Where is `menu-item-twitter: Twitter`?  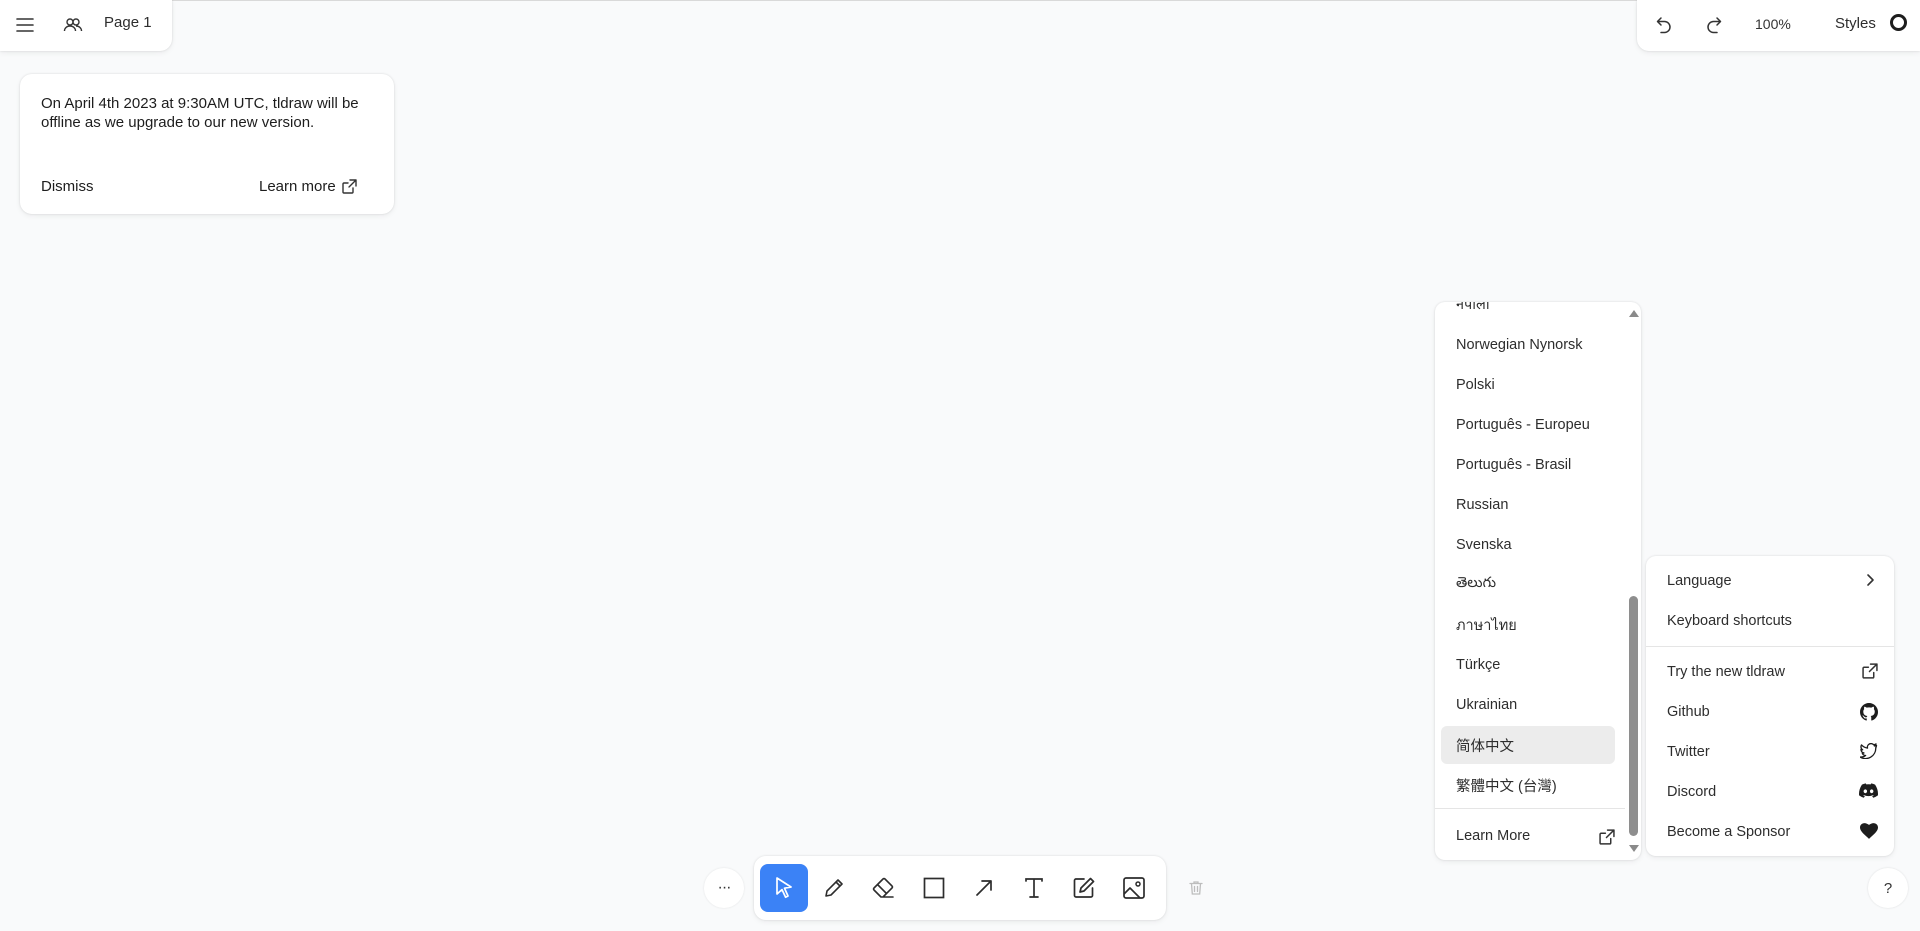 menu-item-twitter: Twitter is located at coordinates (1770, 752).